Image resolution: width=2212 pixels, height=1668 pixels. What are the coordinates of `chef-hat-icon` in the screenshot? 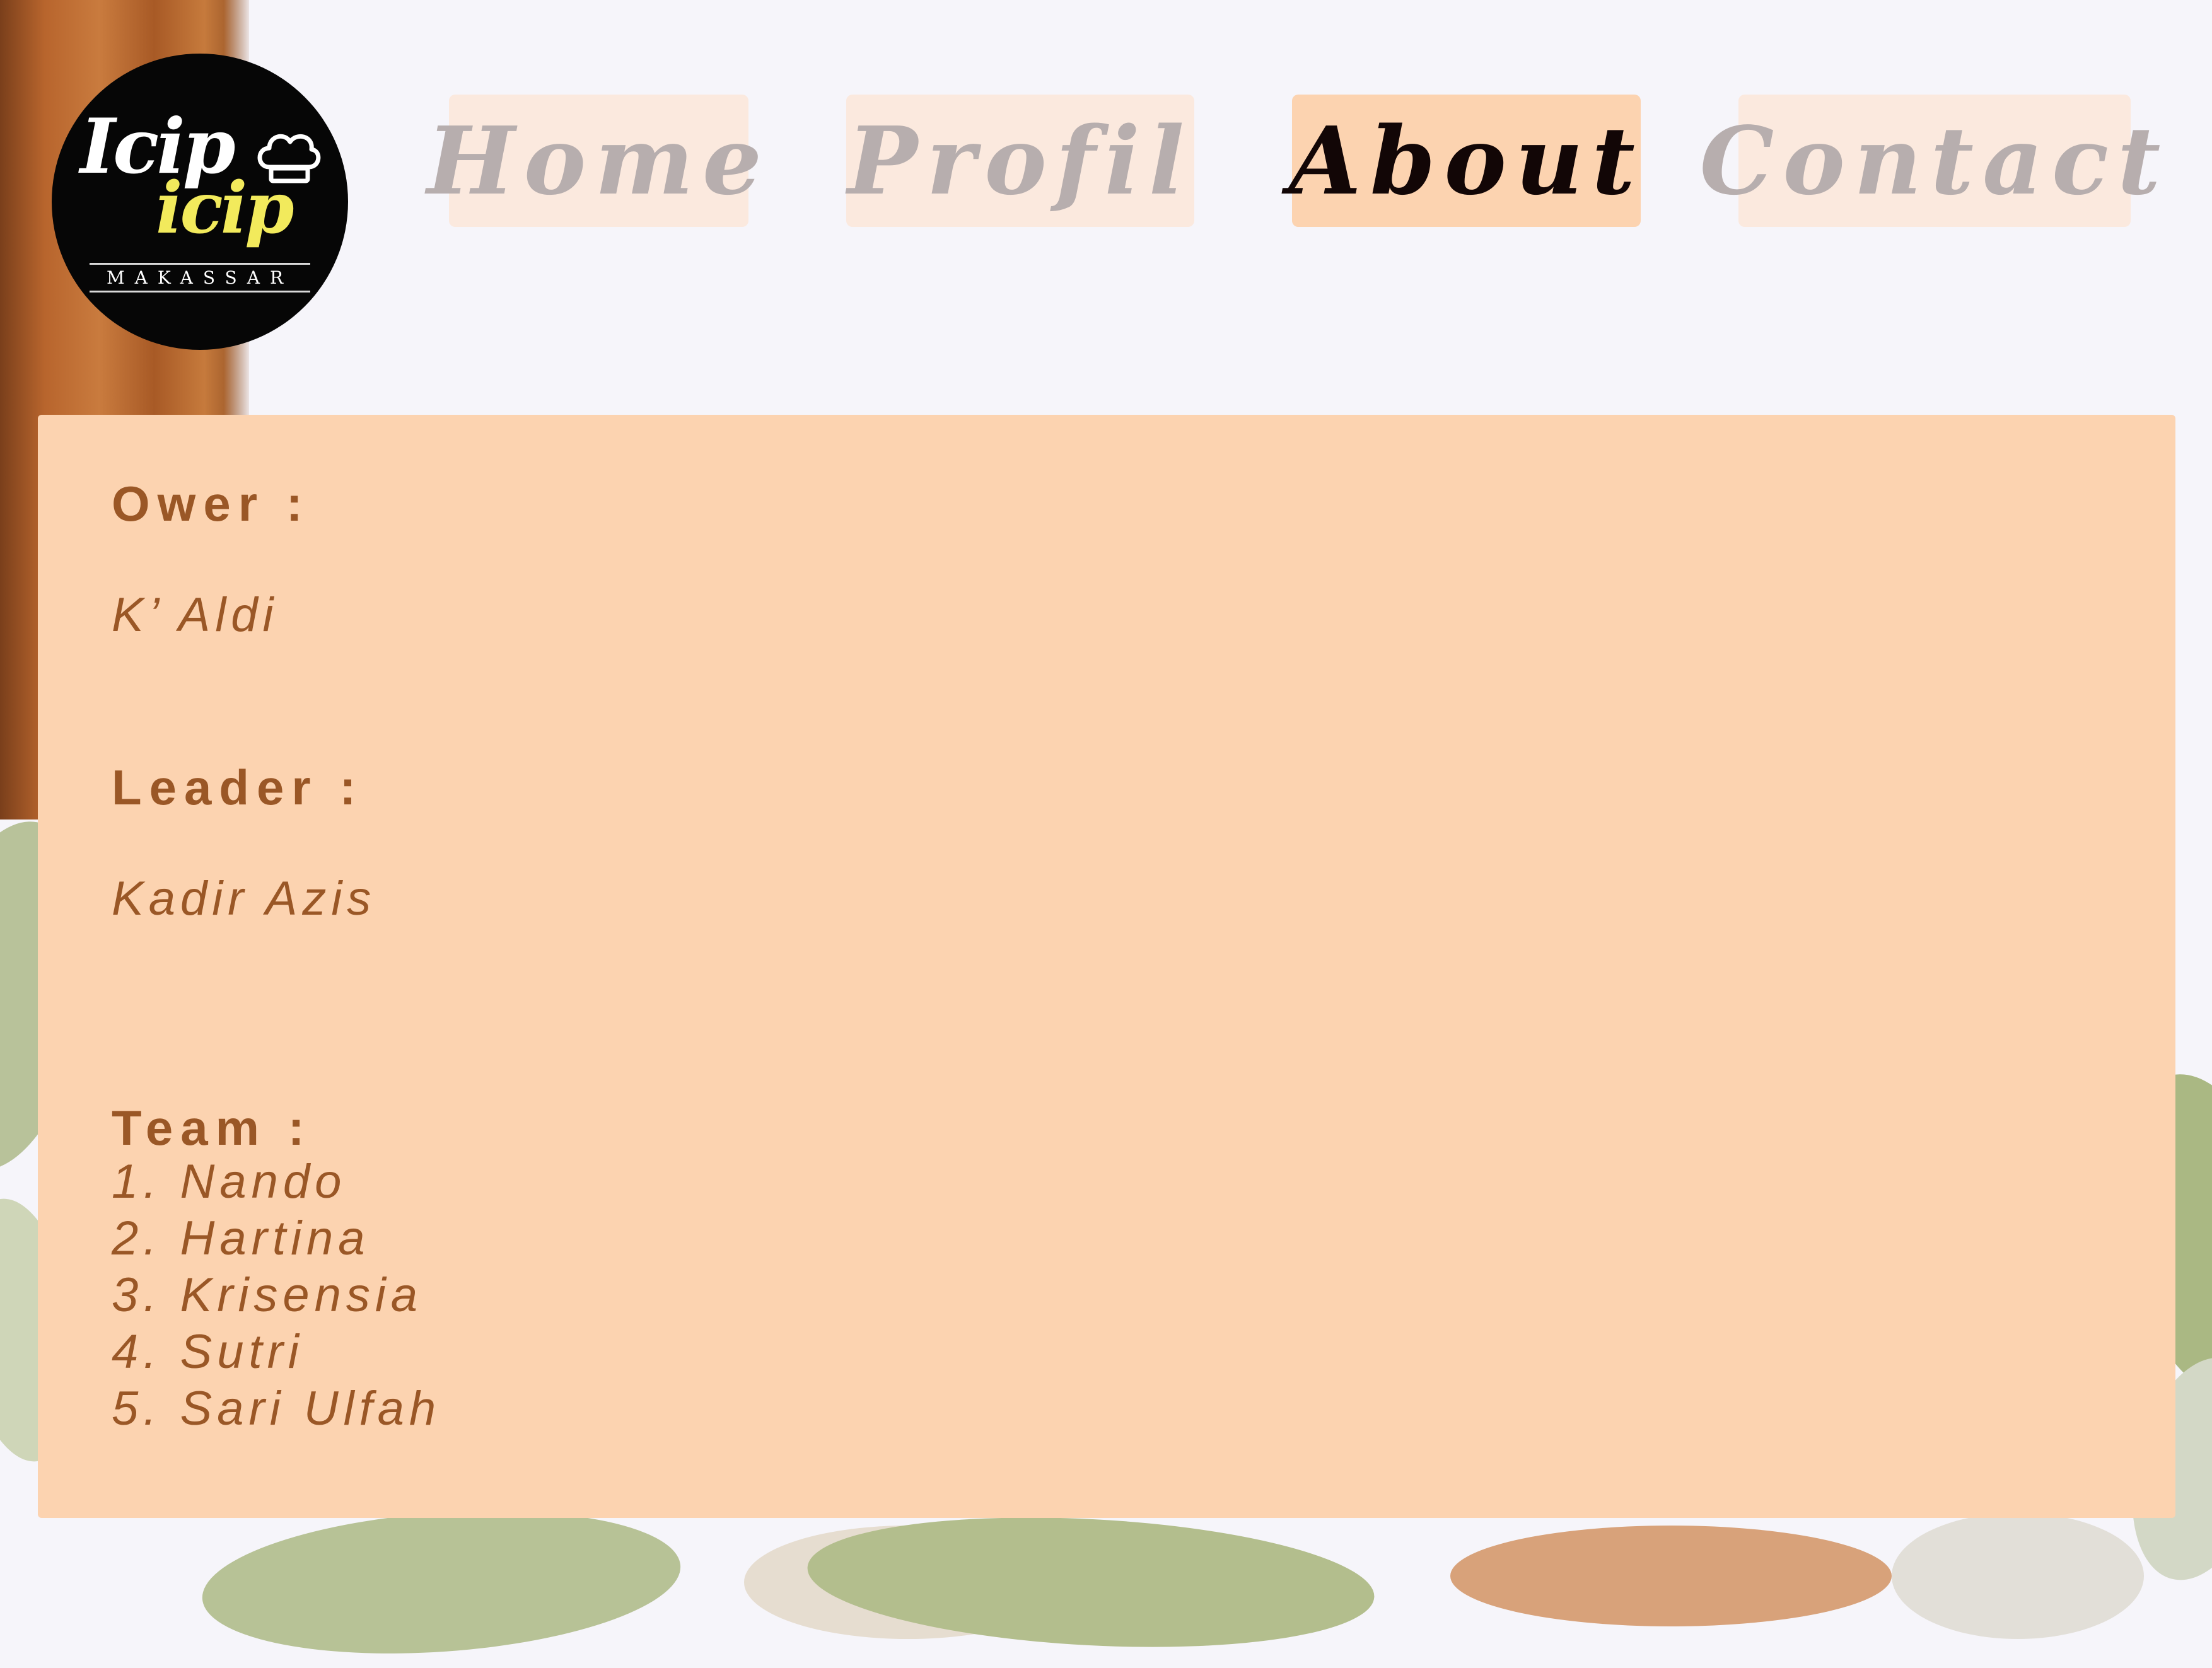 It's located at (289, 158).